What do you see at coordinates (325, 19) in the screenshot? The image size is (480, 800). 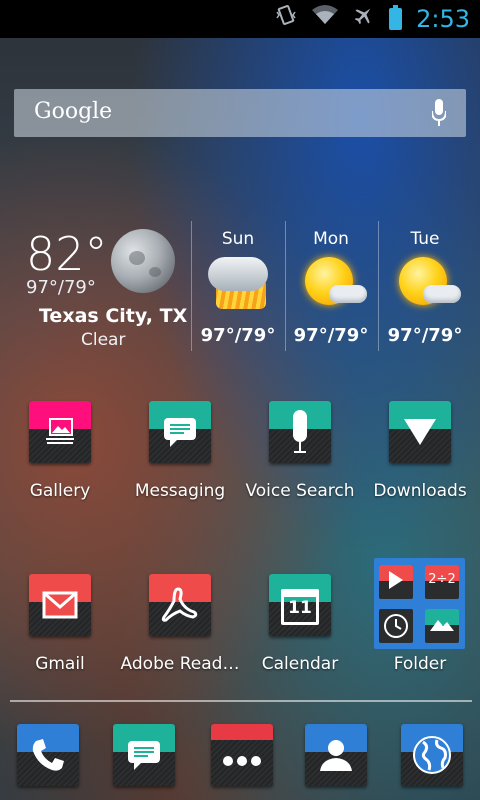 I see `wifi-icon` at bounding box center [325, 19].